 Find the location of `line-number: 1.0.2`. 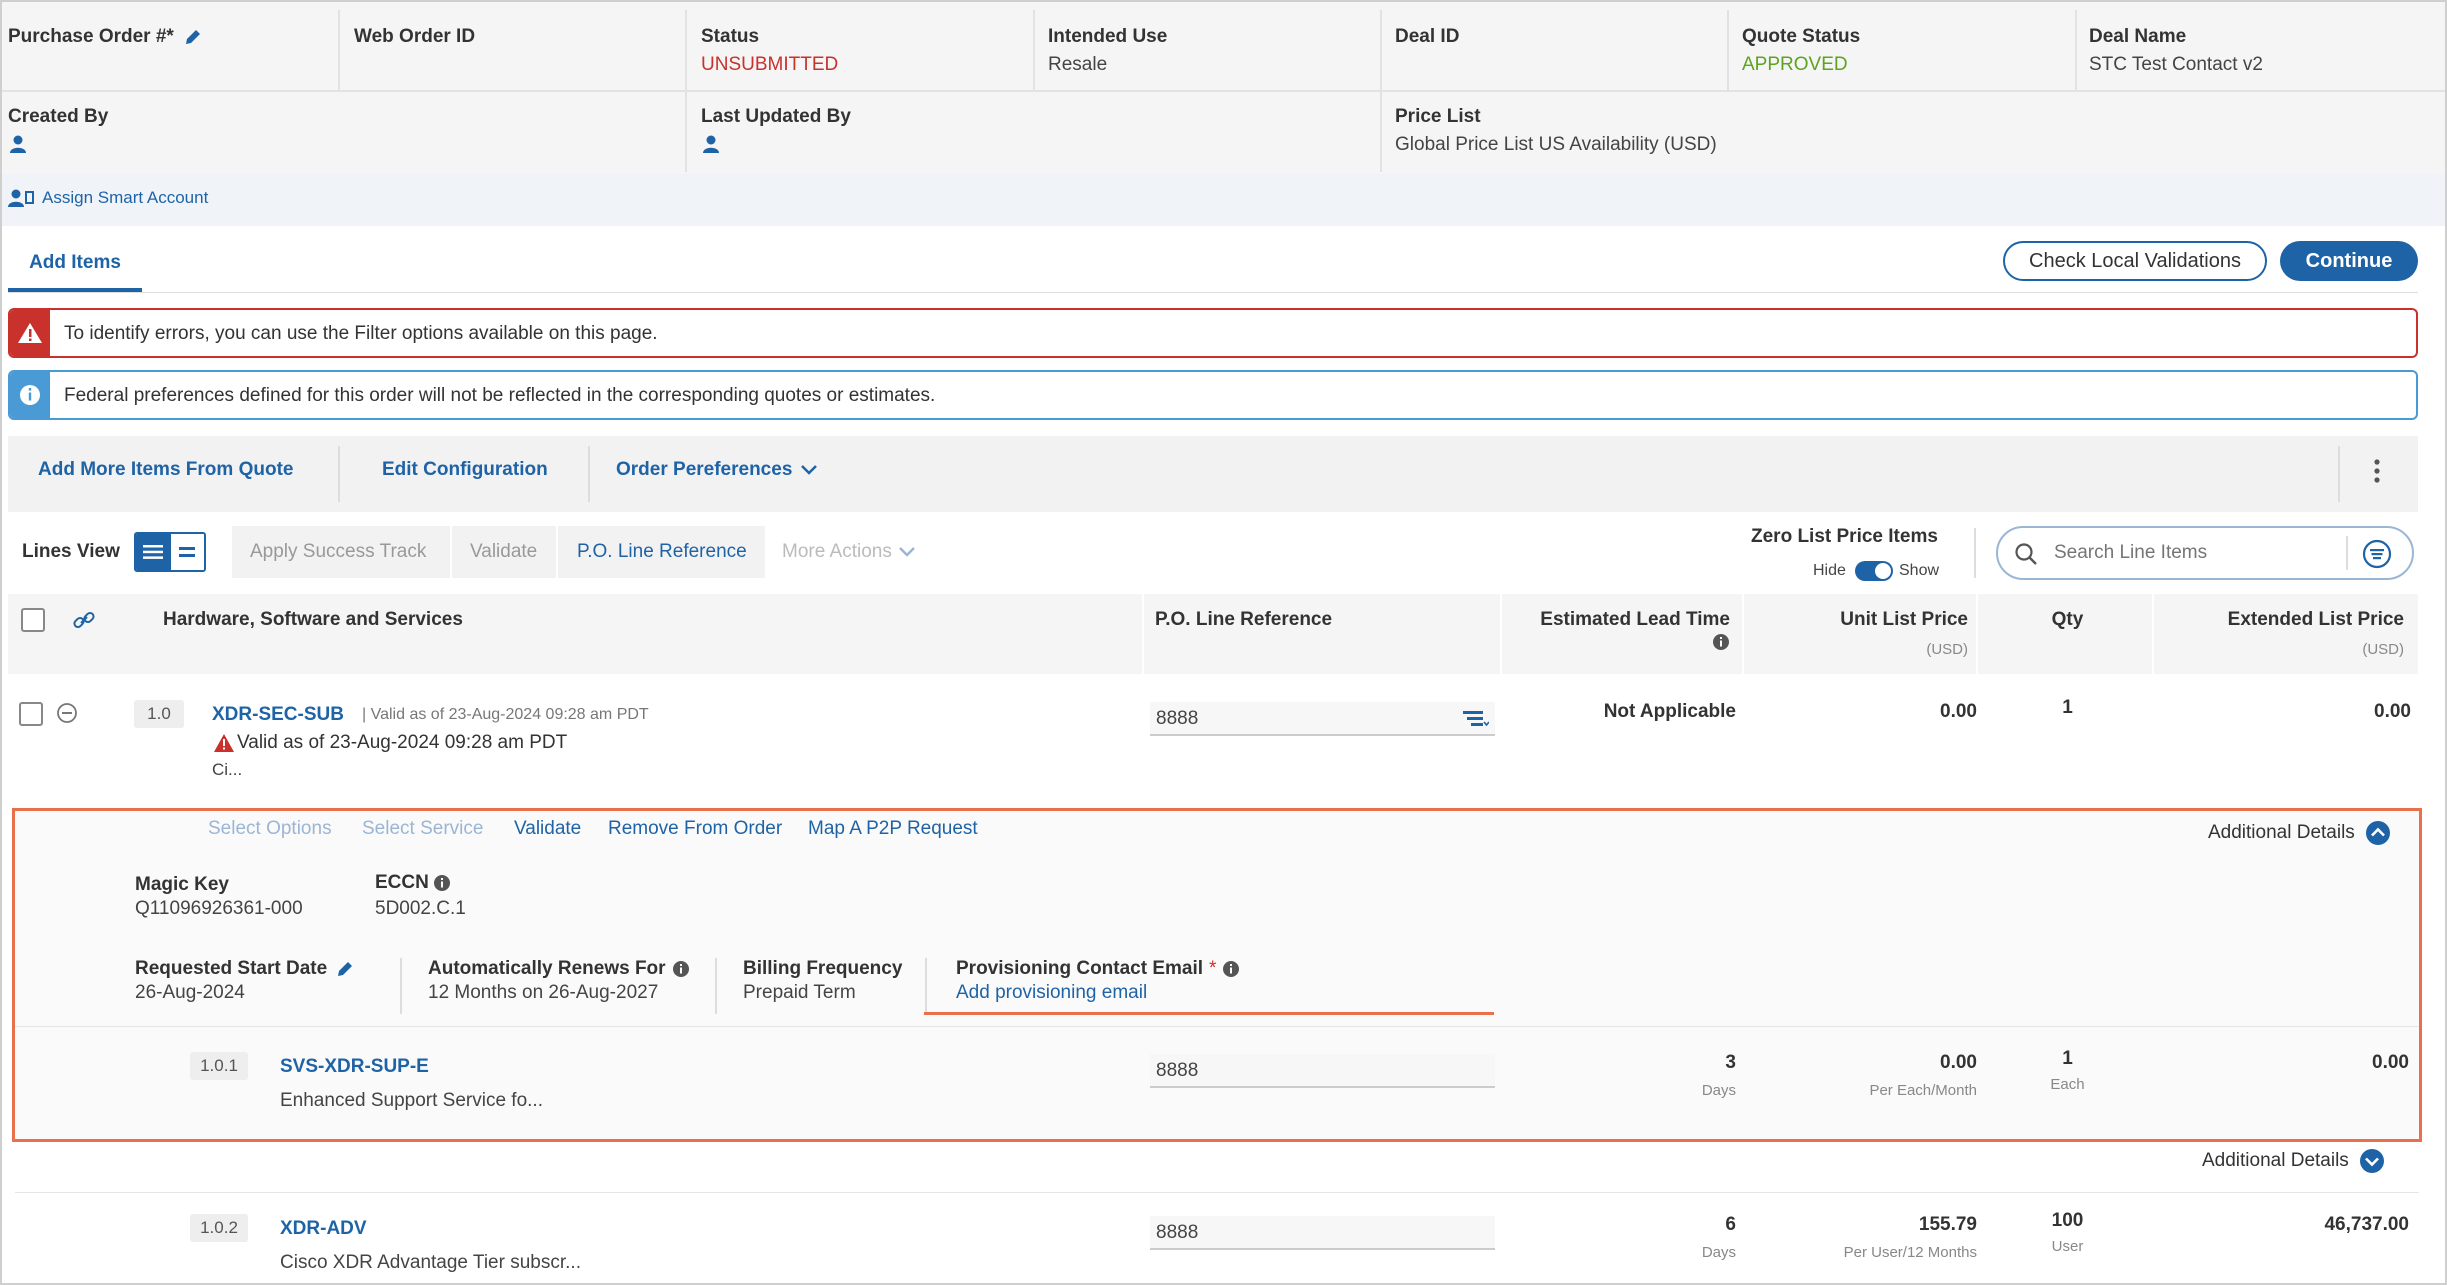

line-number: 1.0.2 is located at coordinates (219, 1228).